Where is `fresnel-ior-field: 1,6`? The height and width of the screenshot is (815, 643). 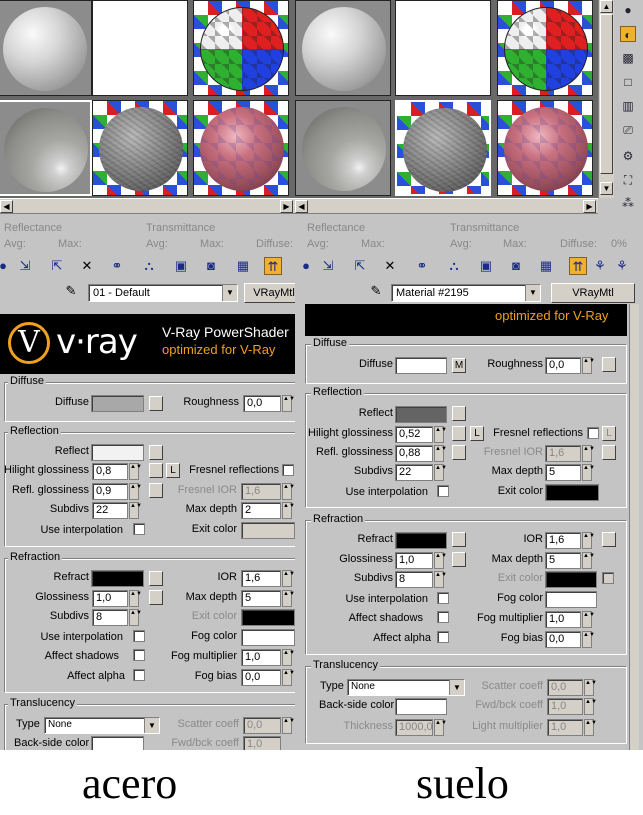 fresnel-ior-field: 1,6 is located at coordinates (261, 491).